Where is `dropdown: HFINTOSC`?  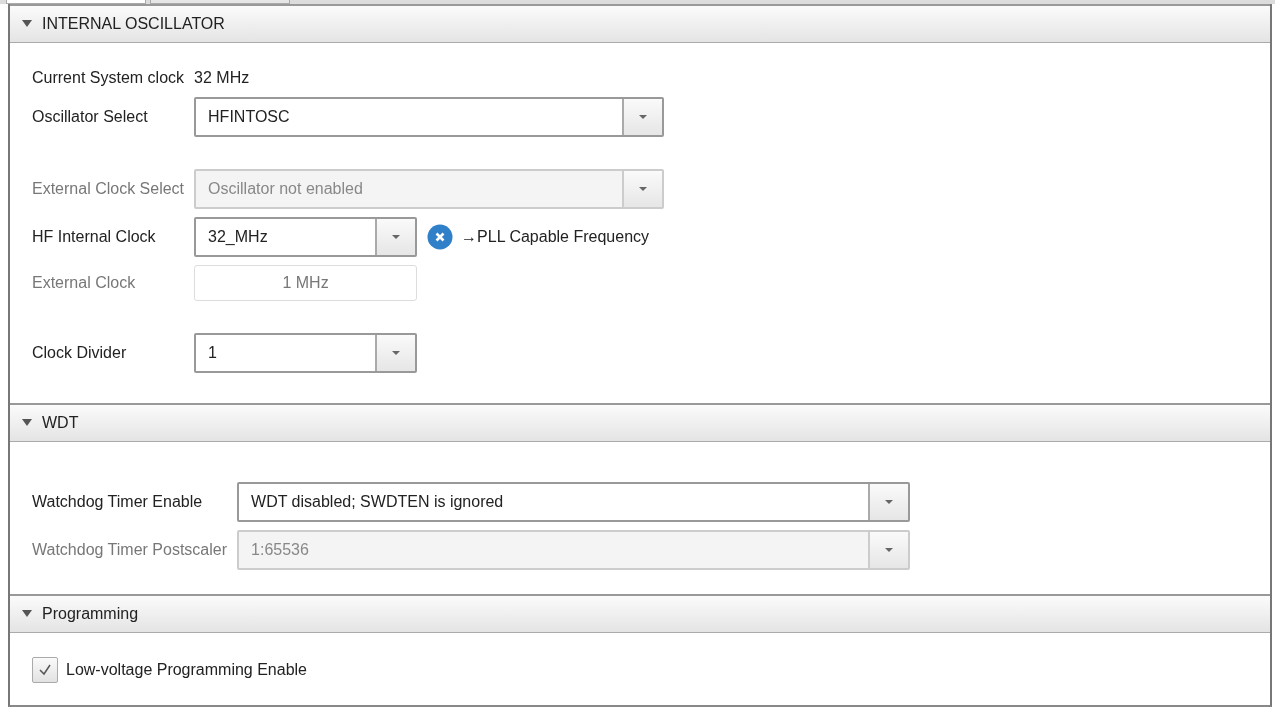 dropdown: HFINTOSC is located at coordinates (429, 117).